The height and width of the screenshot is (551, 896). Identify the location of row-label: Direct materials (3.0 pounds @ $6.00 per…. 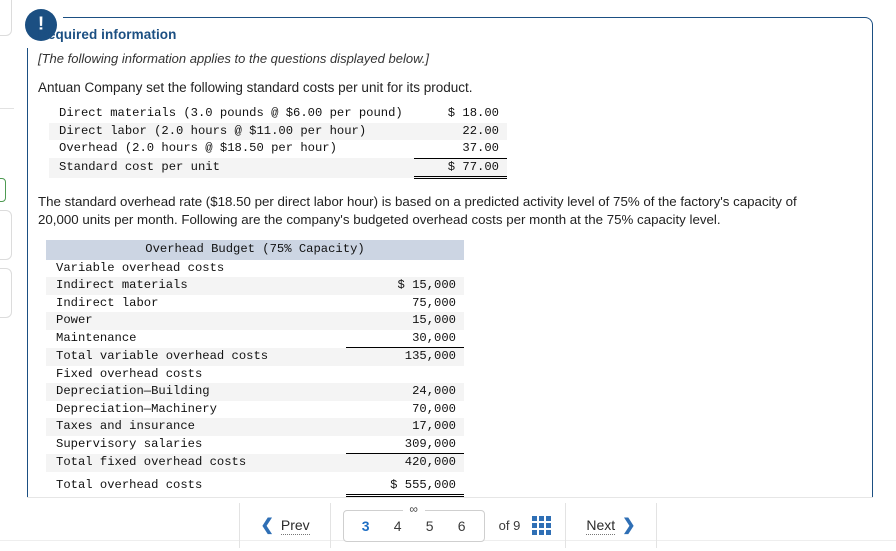
(231, 113).